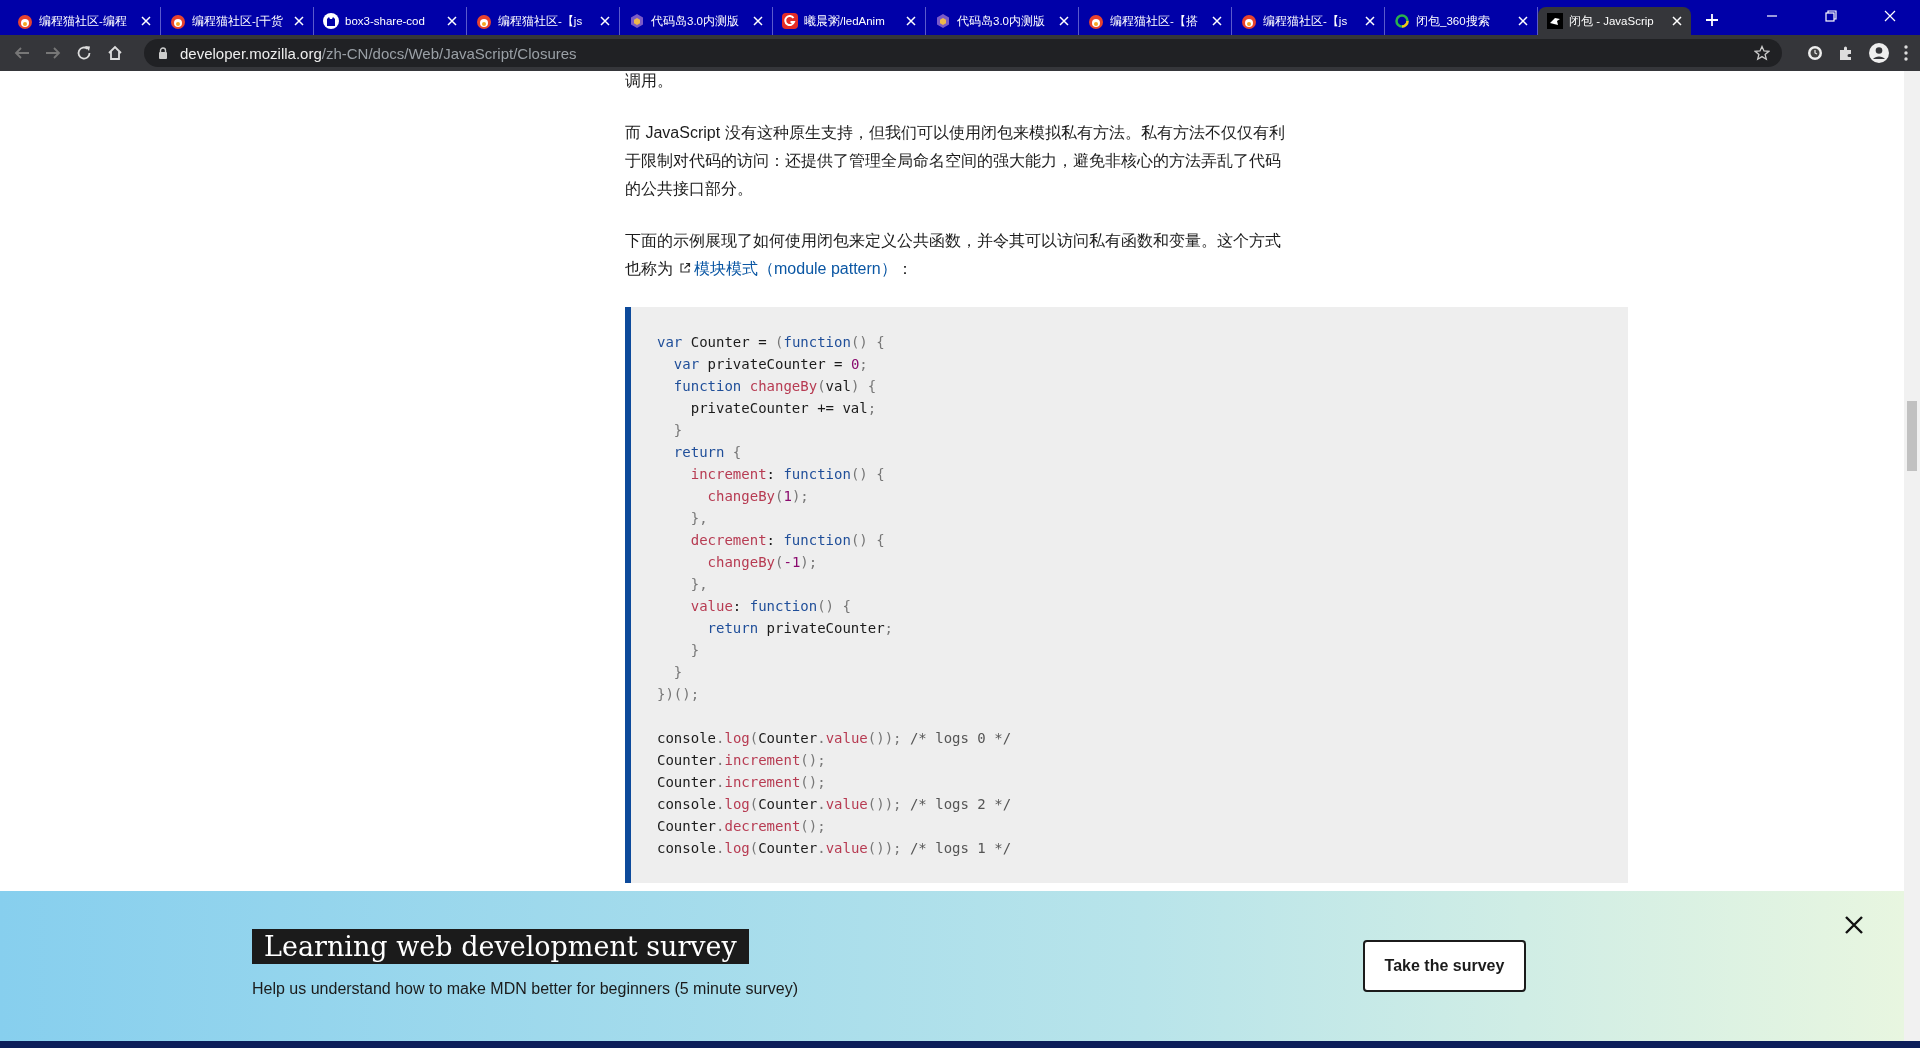 The image size is (1920, 1048). Describe the element at coordinates (963, 53) in the screenshot. I see `address-bar: developer.mozilla.org/zh-CN/docs/Web/JavaScript/Closures` at that location.